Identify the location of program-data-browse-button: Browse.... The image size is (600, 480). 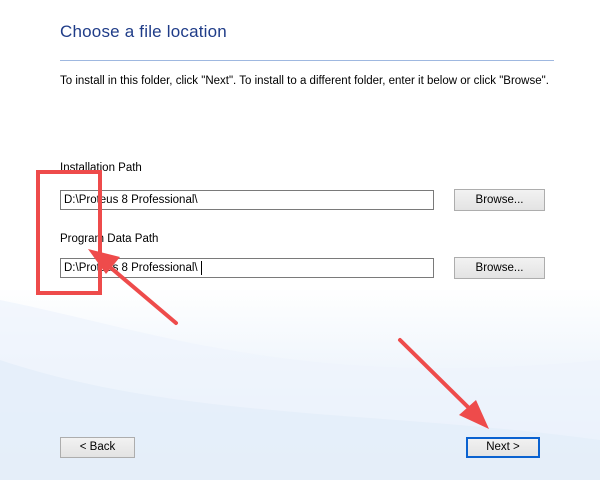
(499, 268).